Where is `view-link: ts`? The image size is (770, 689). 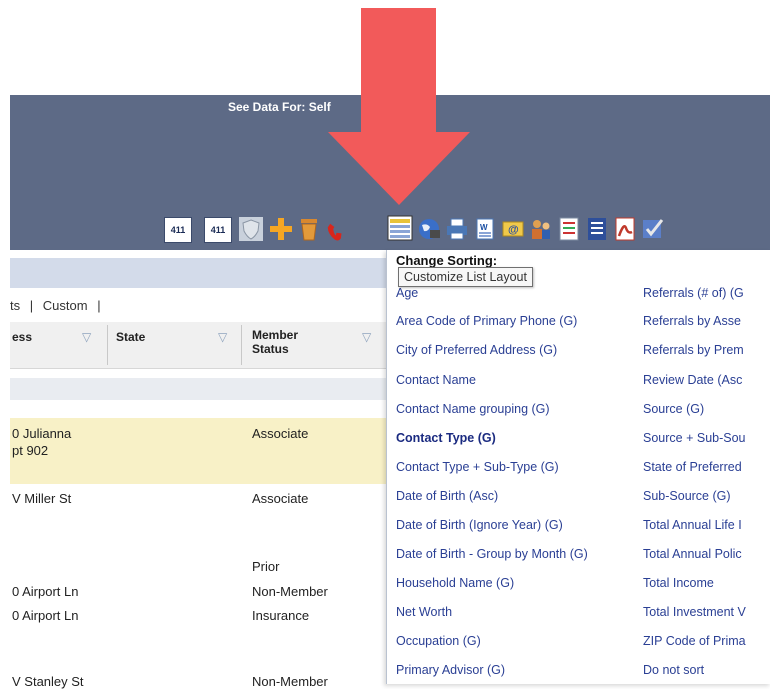
view-link: ts is located at coordinates (15, 305).